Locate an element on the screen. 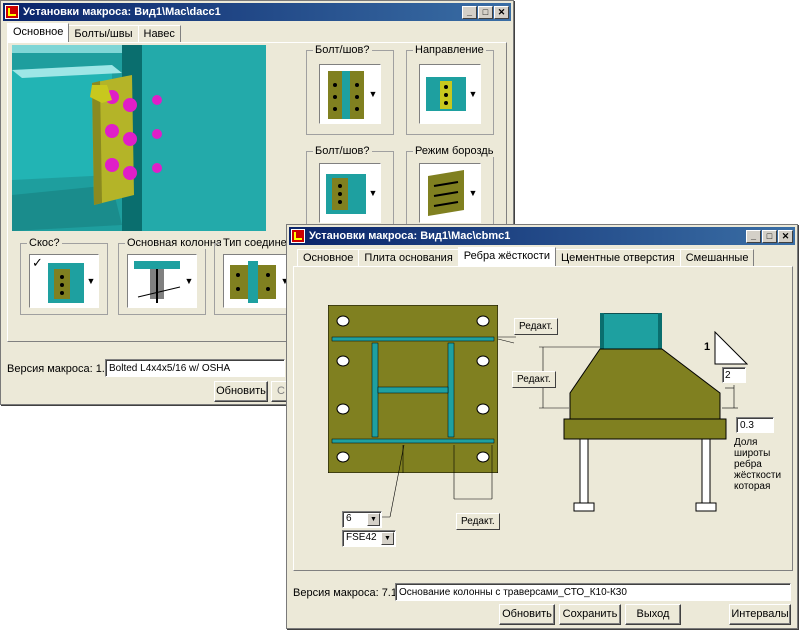 This screenshot has height=631, width=800. bolt-weld-picker-1: ▼ is located at coordinates (350, 94).